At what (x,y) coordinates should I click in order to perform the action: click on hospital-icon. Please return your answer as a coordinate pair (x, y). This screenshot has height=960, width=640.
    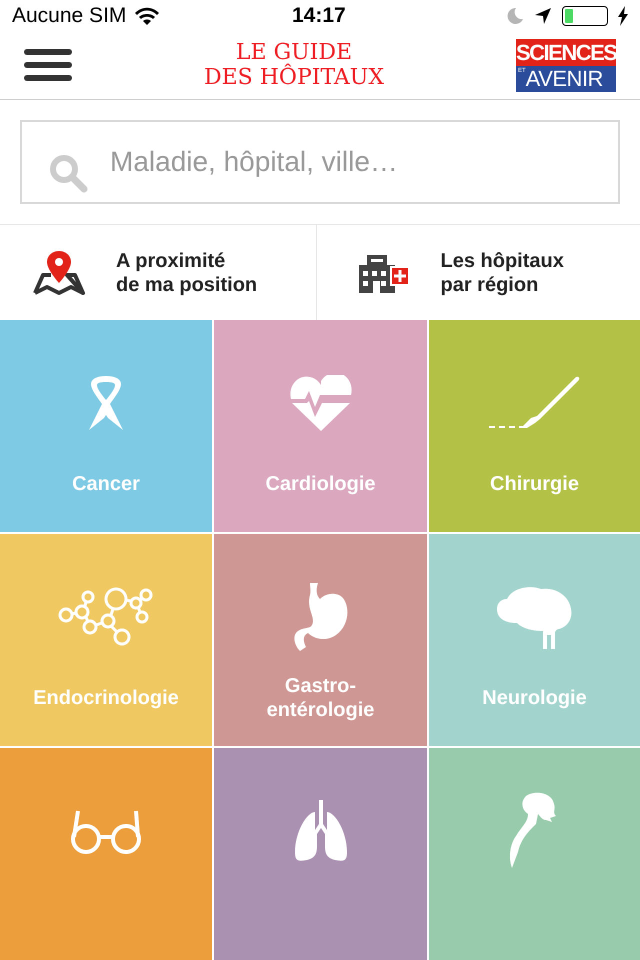
    Looking at the image, I should click on (383, 272).